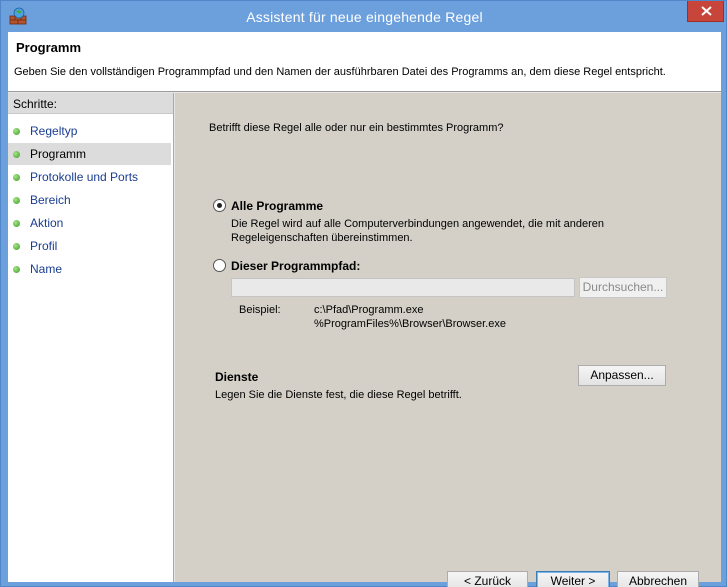 The width and height of the screenshot is (727, 587). What do you see at coordinates (50, 200) in the screenshot?
I see `step-label: Bereich` at bounding box center [50, 200].